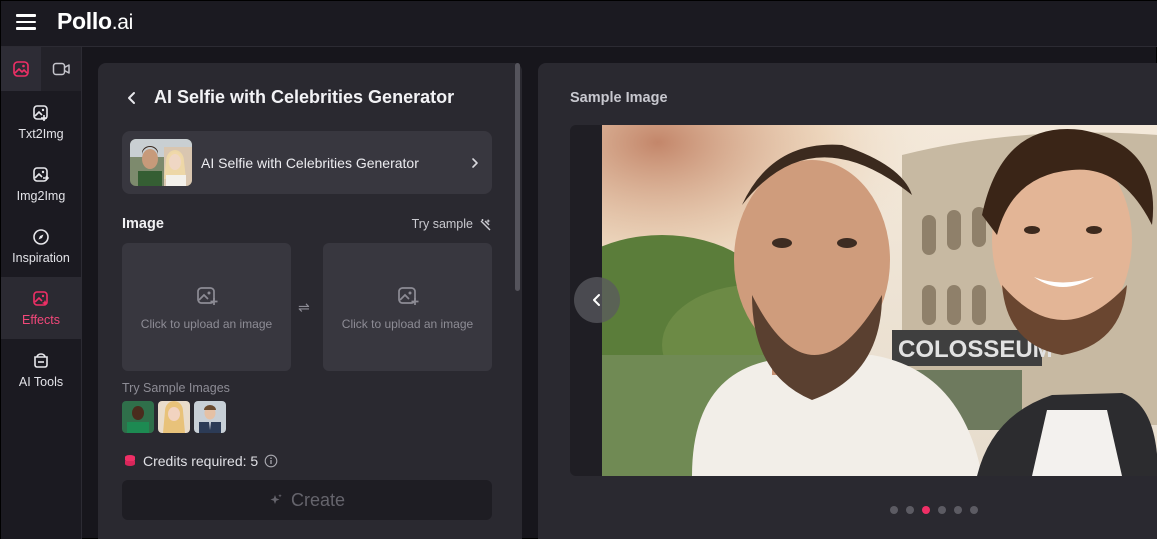 The height and width of the screenshot is (539, 1157). What do you see at coordinates (407, 307) in the screenshot?
I see `upload-slot-2: Click to upload an image` at bounding box center [407, 307].